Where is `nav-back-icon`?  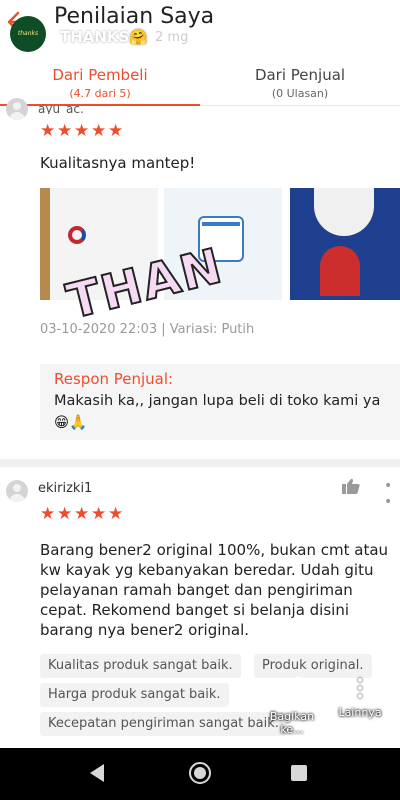 nav-back-icon is located at coordinates (97, 773).